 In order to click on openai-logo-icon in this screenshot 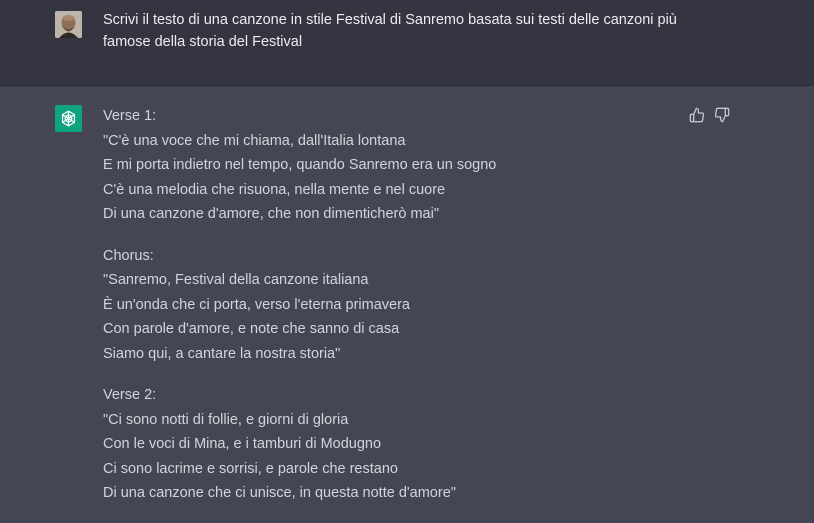, I will do `click(68, 118)`.